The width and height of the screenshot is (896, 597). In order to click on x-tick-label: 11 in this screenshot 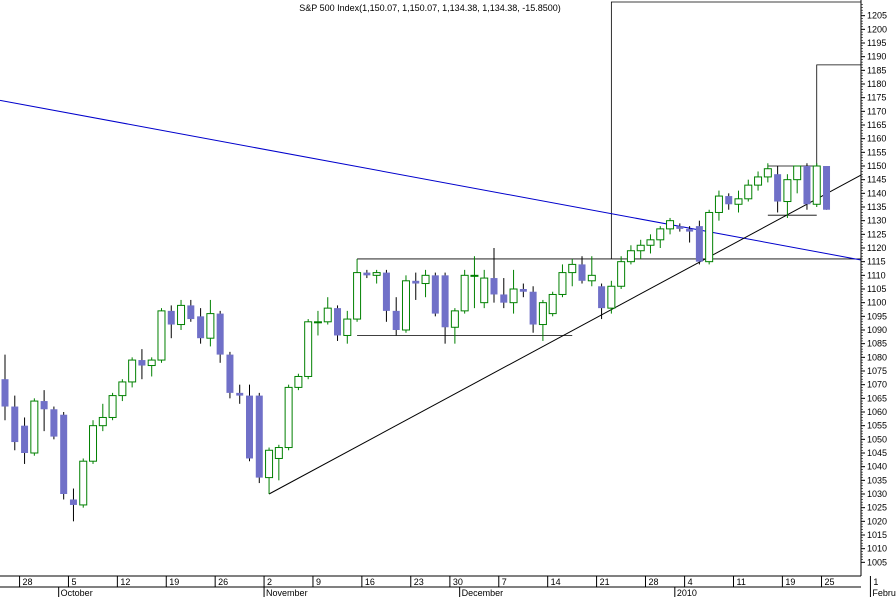, I will do `click(741, 582)`.